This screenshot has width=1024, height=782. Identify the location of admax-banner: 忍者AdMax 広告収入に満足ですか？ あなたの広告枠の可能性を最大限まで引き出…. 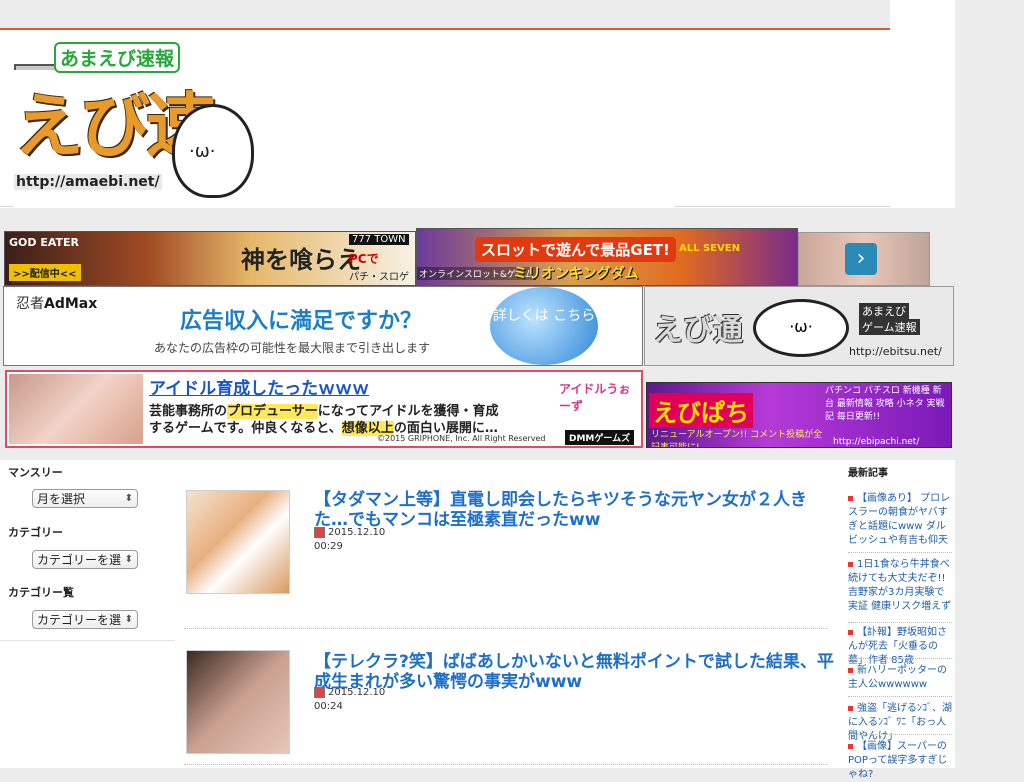
(323, 326).